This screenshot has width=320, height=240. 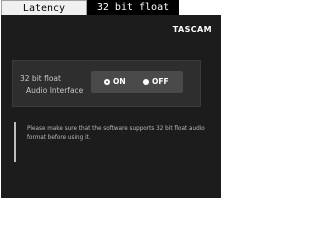 I want to click on radio-off-label: OFF, so click(x=160, y=81).